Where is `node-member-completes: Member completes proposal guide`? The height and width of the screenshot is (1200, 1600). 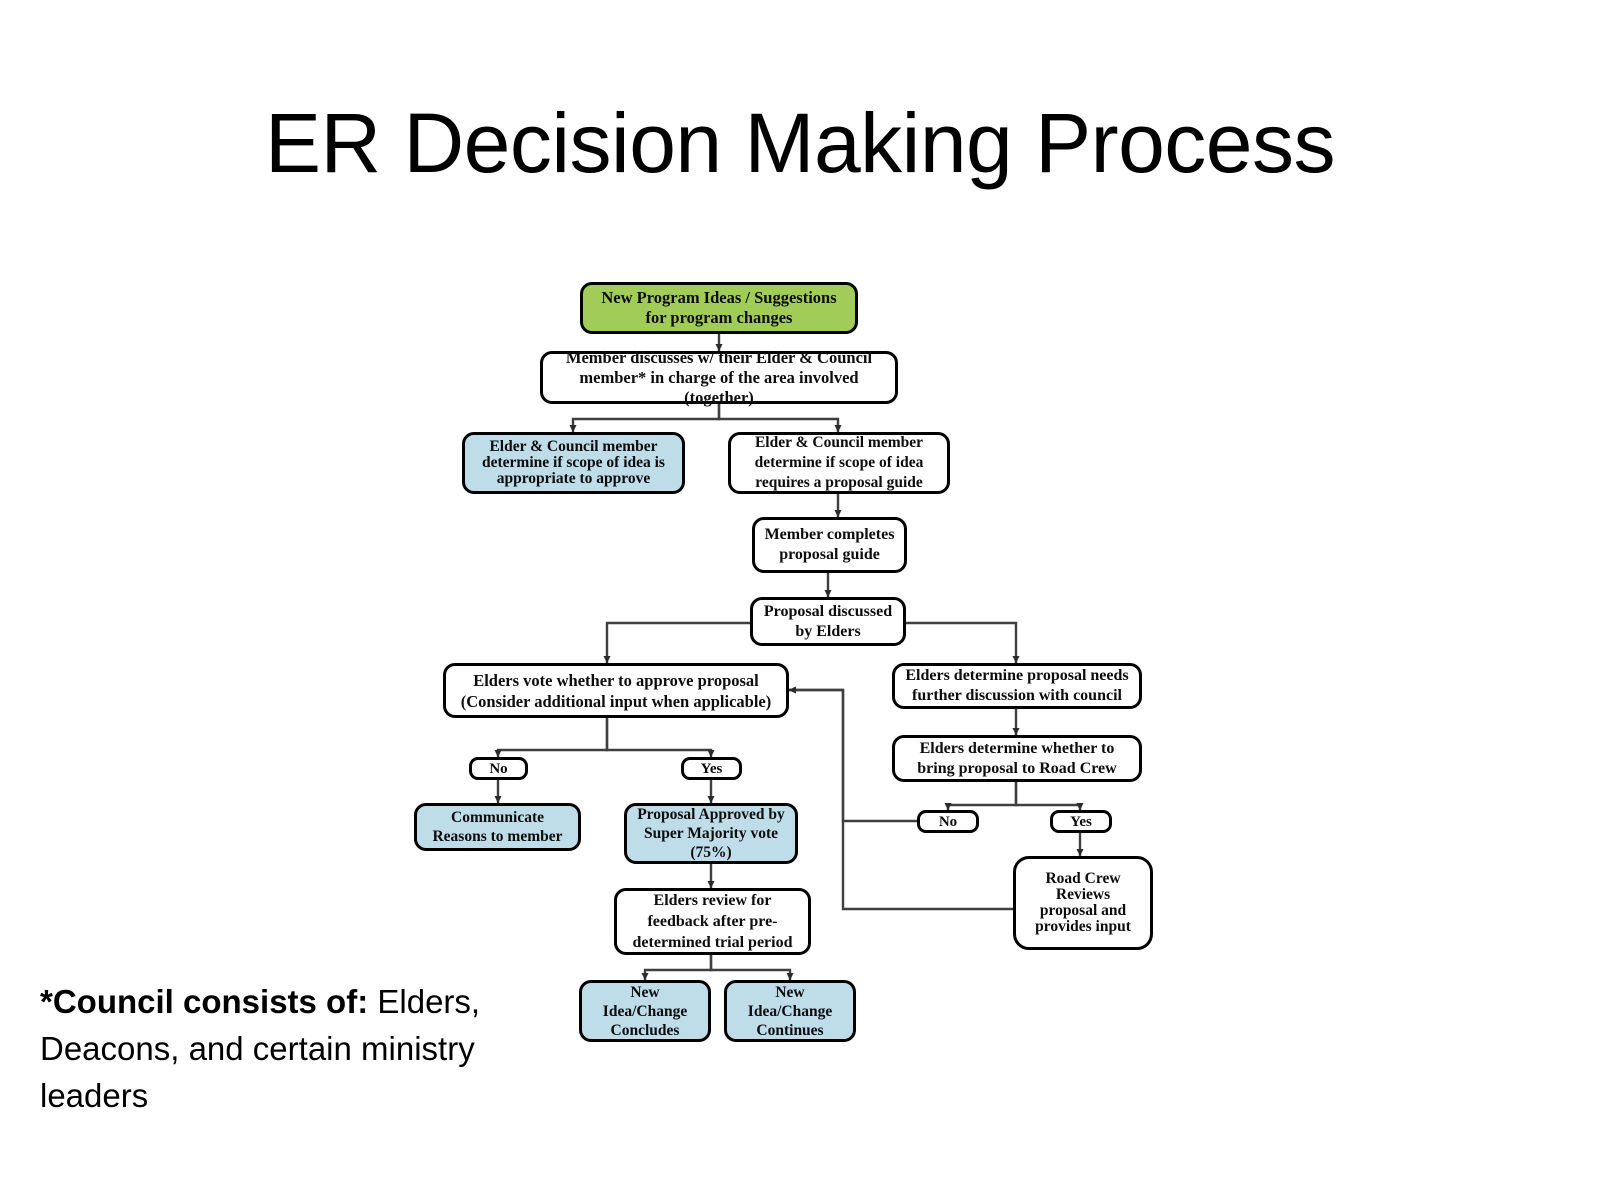
node-member-completes: Member completes proposal guide is located at coordinates (829, 545).